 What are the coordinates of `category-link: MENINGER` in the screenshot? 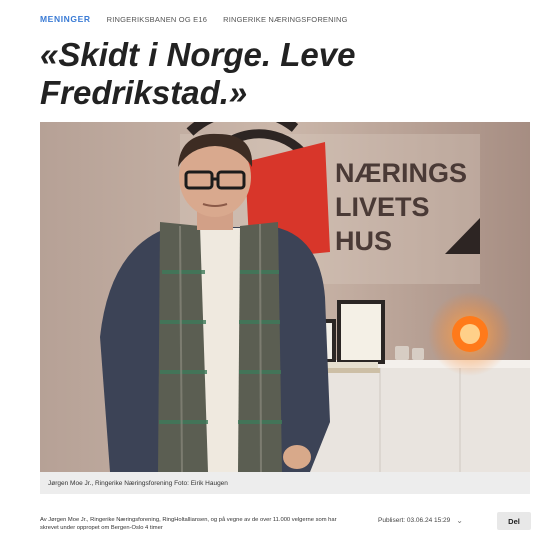 It's located at (65, 19).